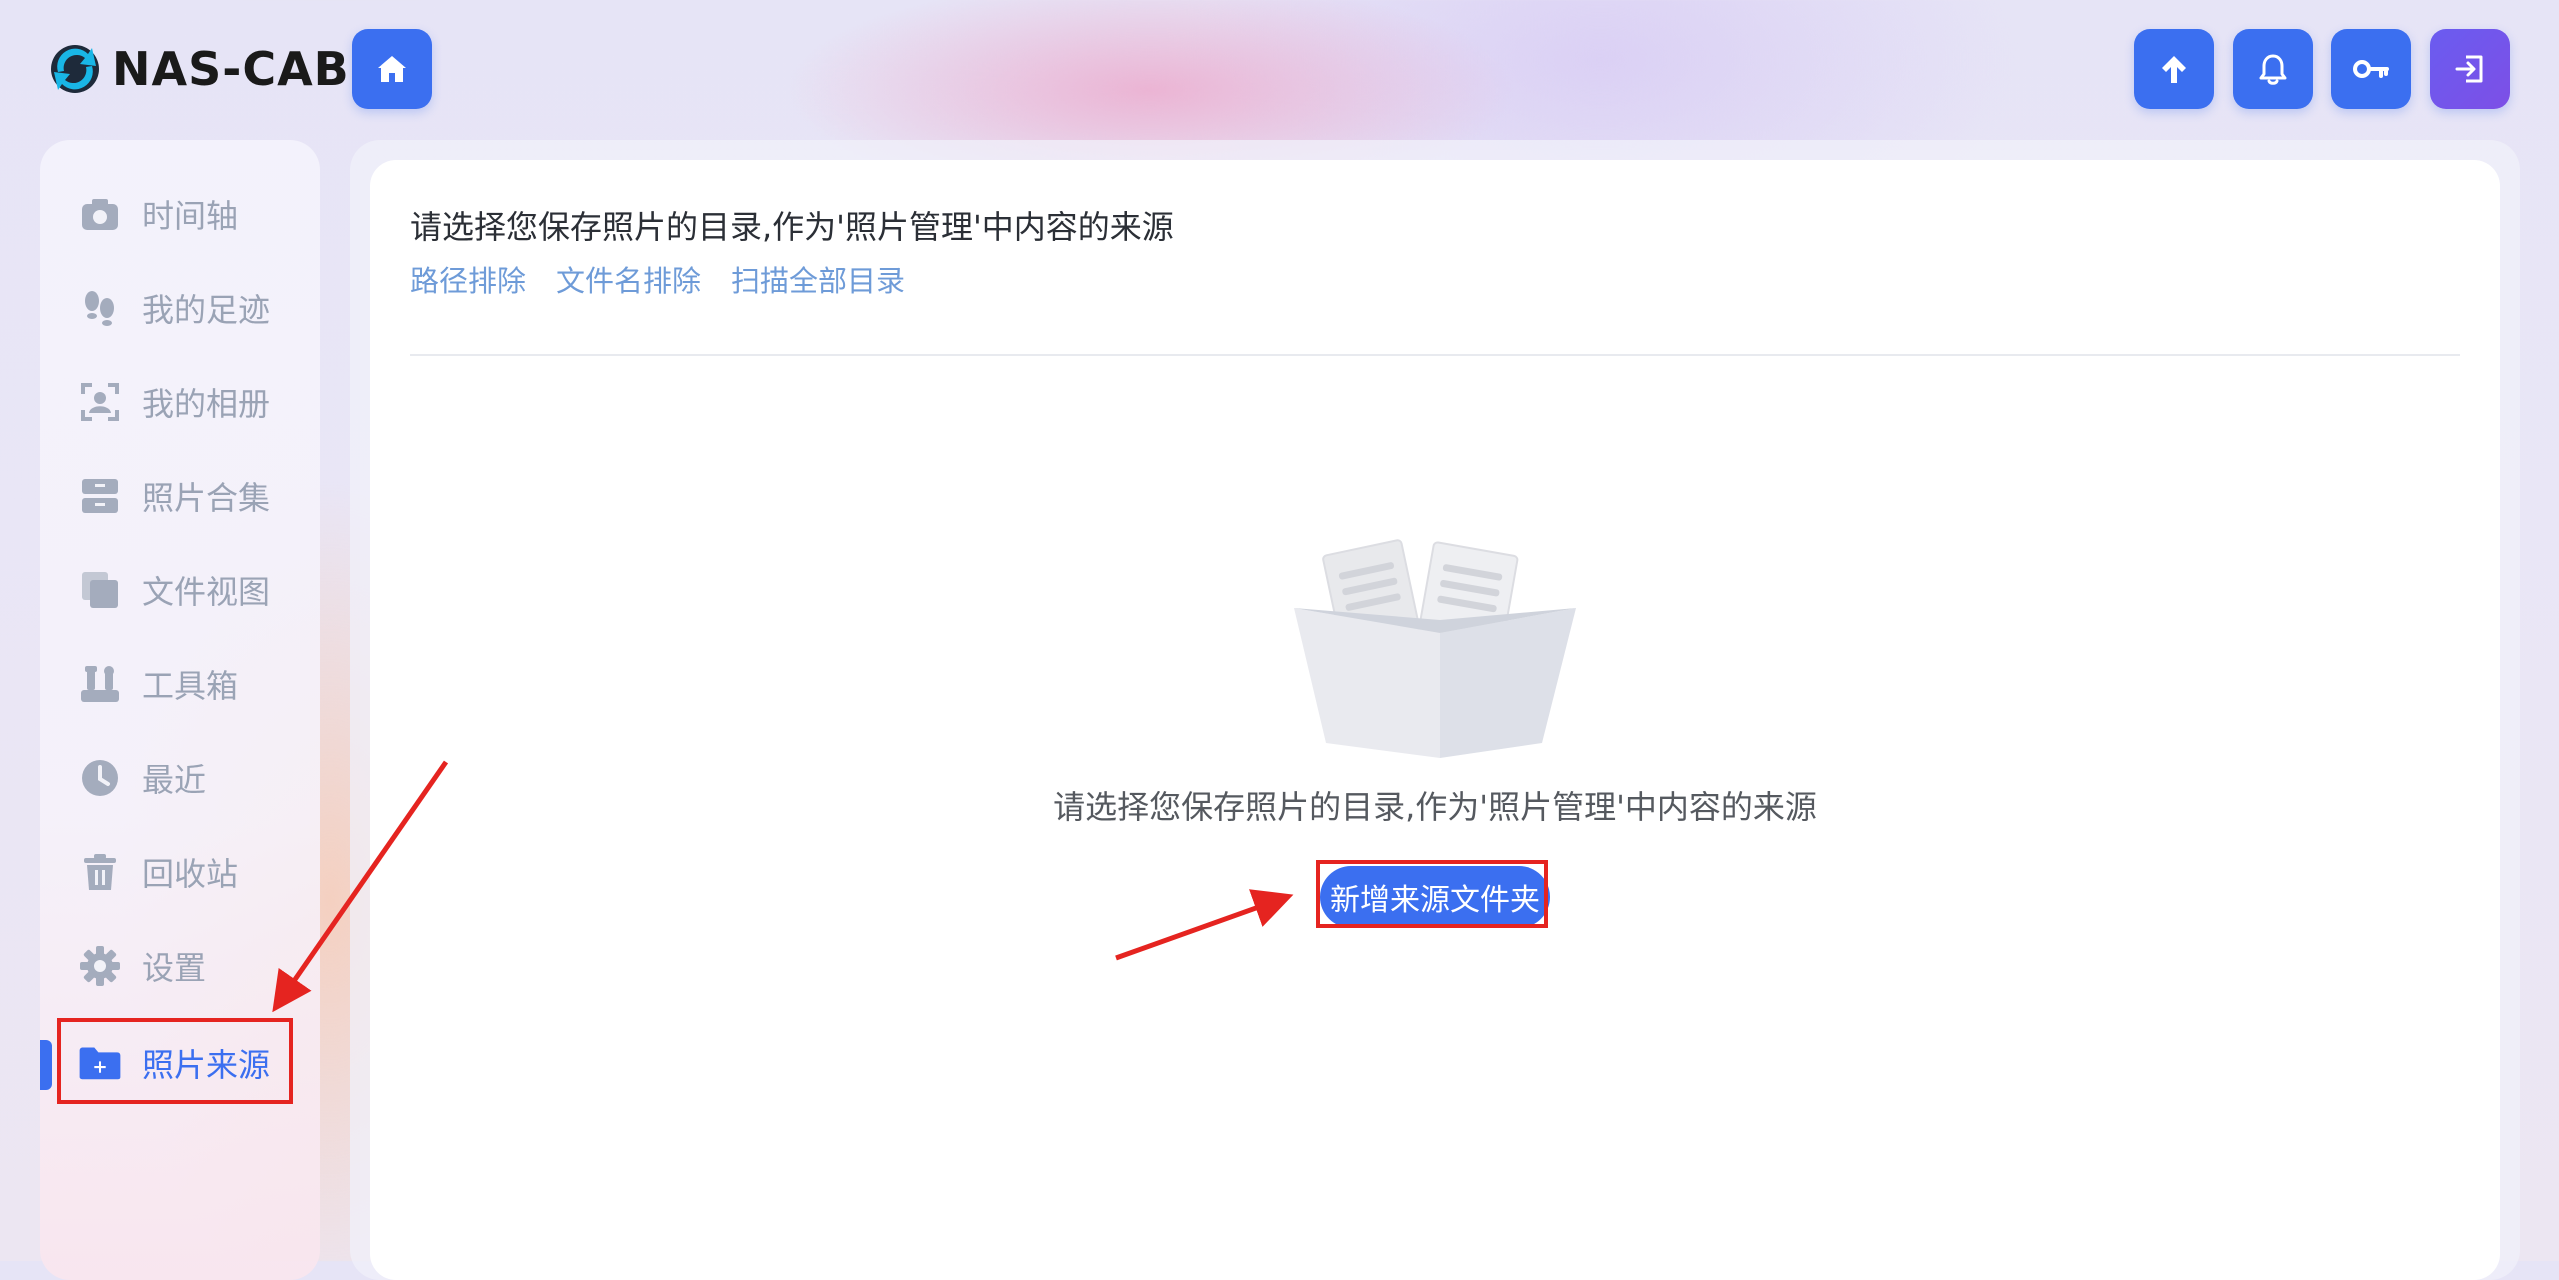  Describe the element at coordinates (174, 780) in the screenshot. I see `sidebar-item-label: 最近` at that location.